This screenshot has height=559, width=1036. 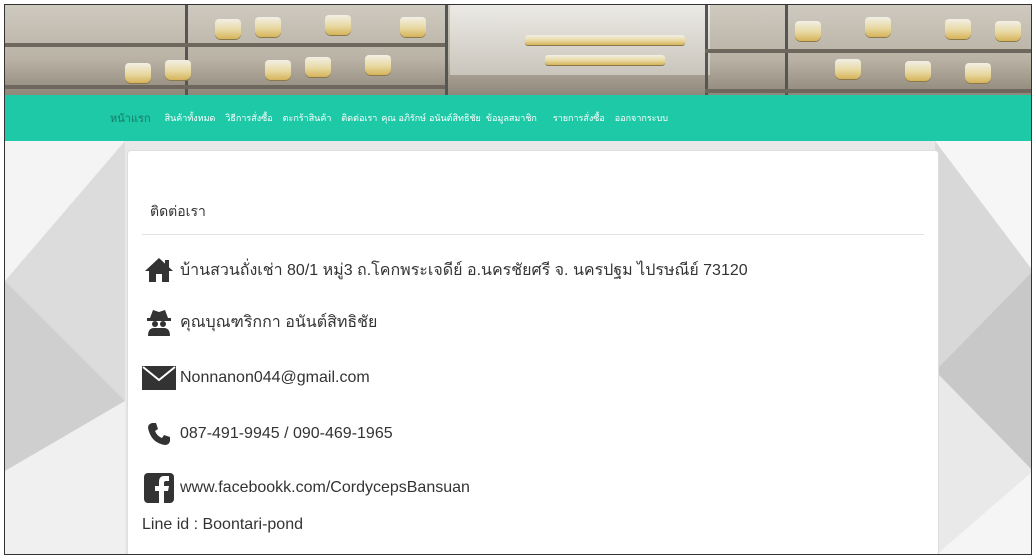 I want to click on contact-title: ติดต่อเรา, so click(x=178, y=212).